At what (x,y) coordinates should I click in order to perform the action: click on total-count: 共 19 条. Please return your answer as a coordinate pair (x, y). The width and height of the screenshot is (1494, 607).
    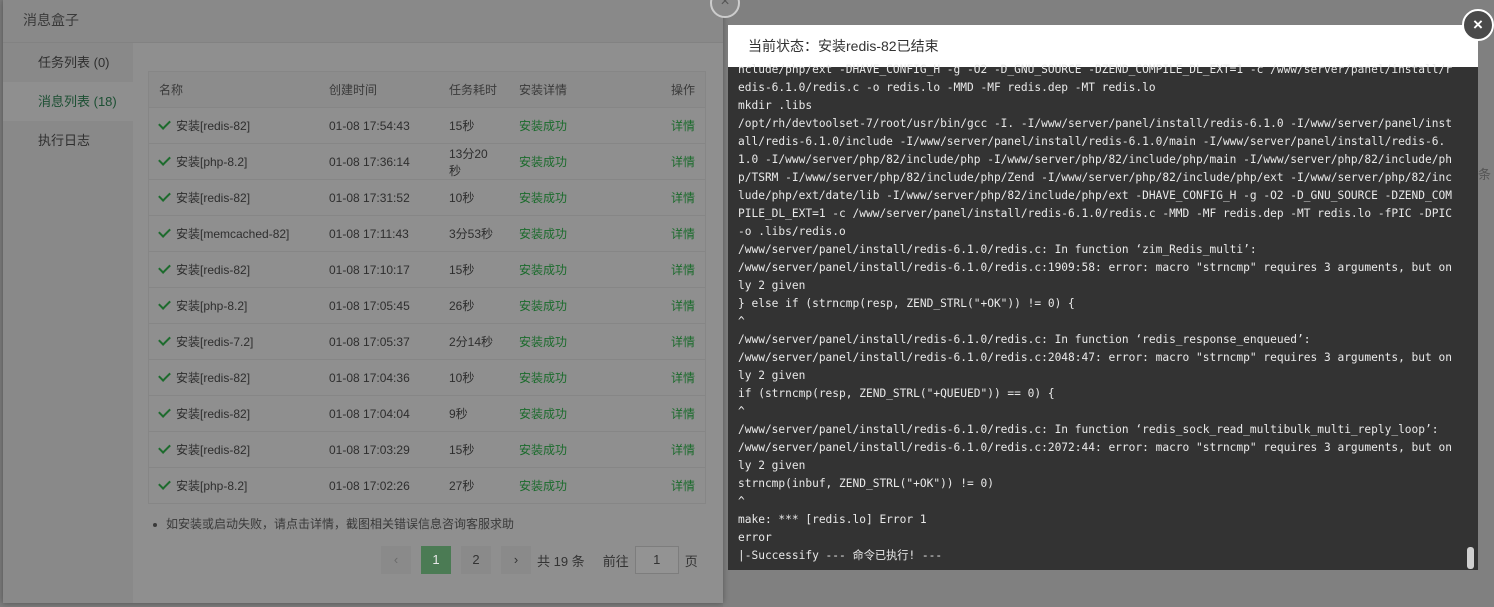
    Looking at the image, I should click on (561, 561).